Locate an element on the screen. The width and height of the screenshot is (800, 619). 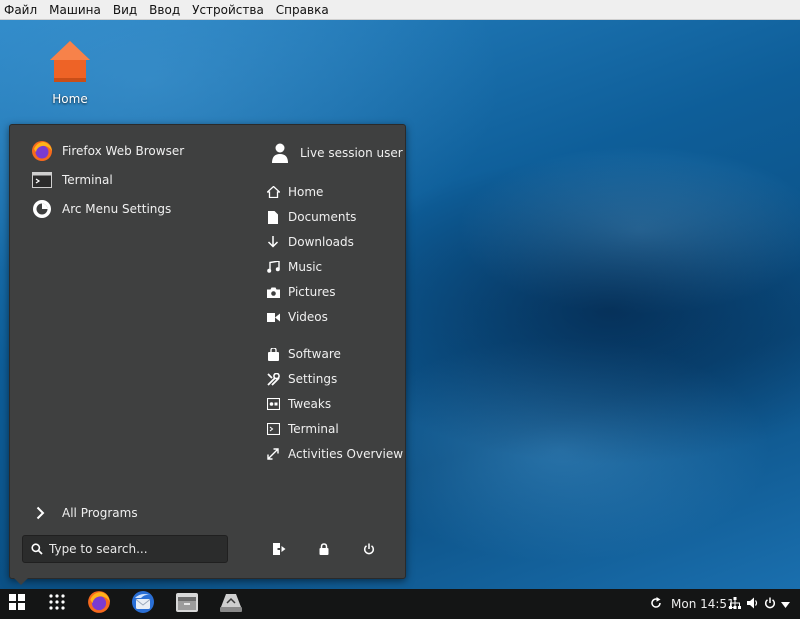
lock-button is located at coordinates (324, 550).